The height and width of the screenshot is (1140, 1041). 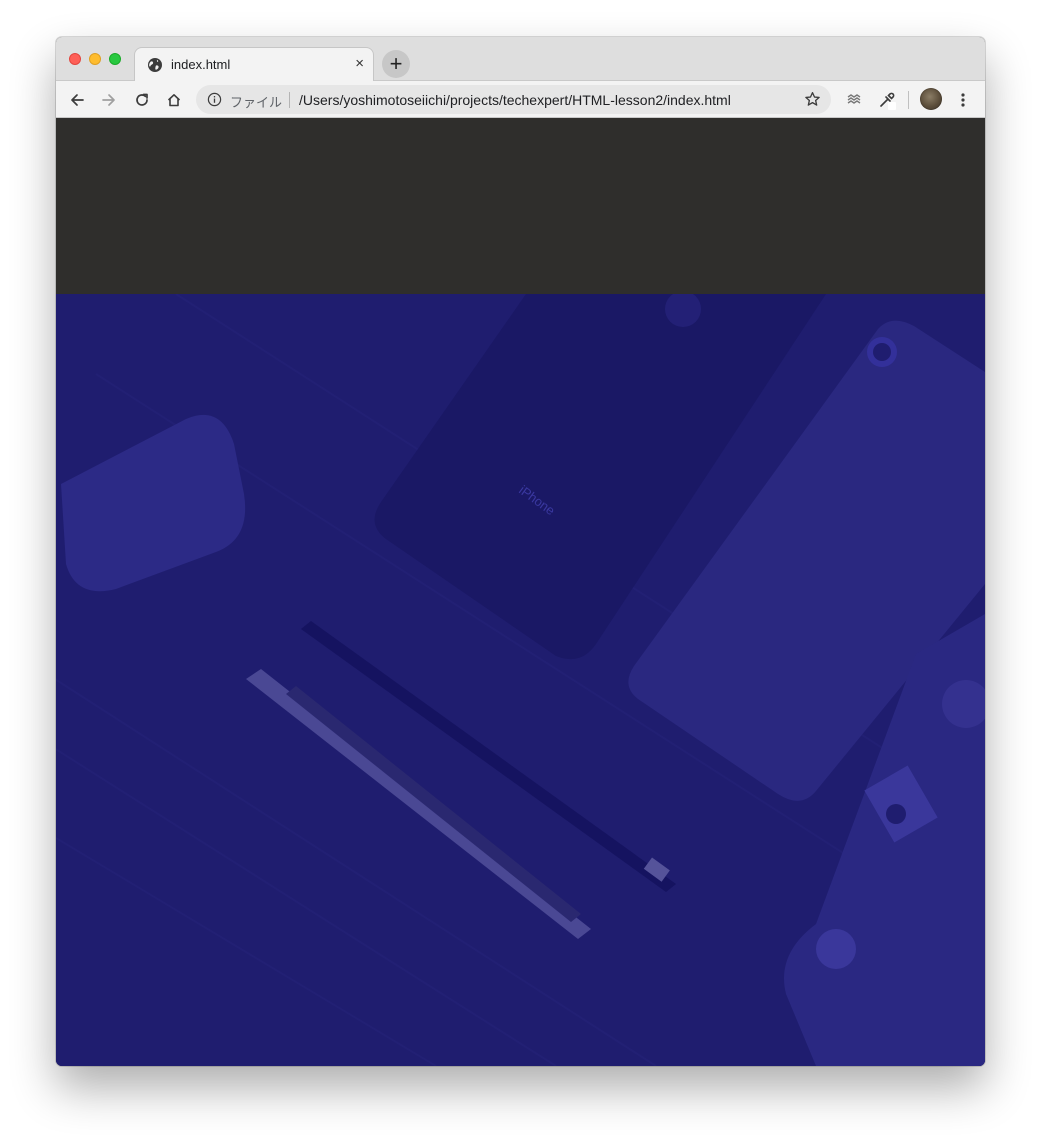 What do you see at coordinates (887, 100) in the screenshot?
I see `eyedropper-icon` at bounding box center [887, 100].